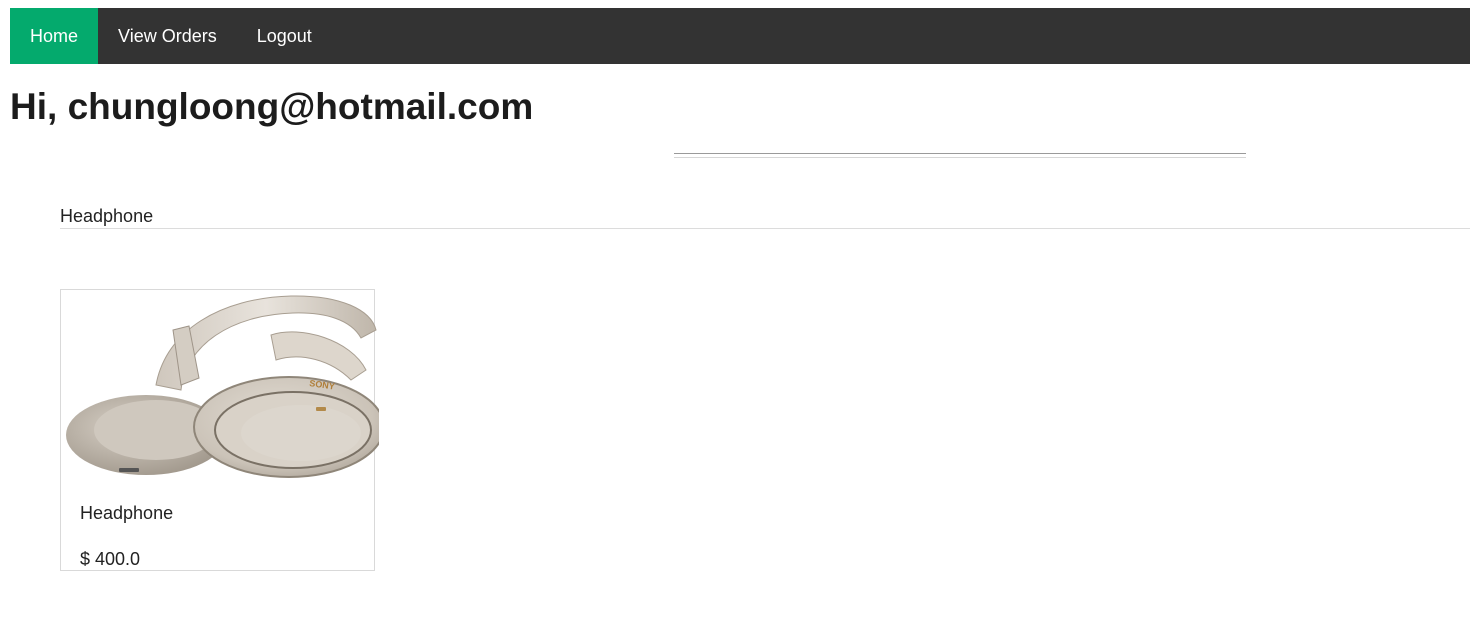  I want to click on product-price: $400.0, so click(110, 559).